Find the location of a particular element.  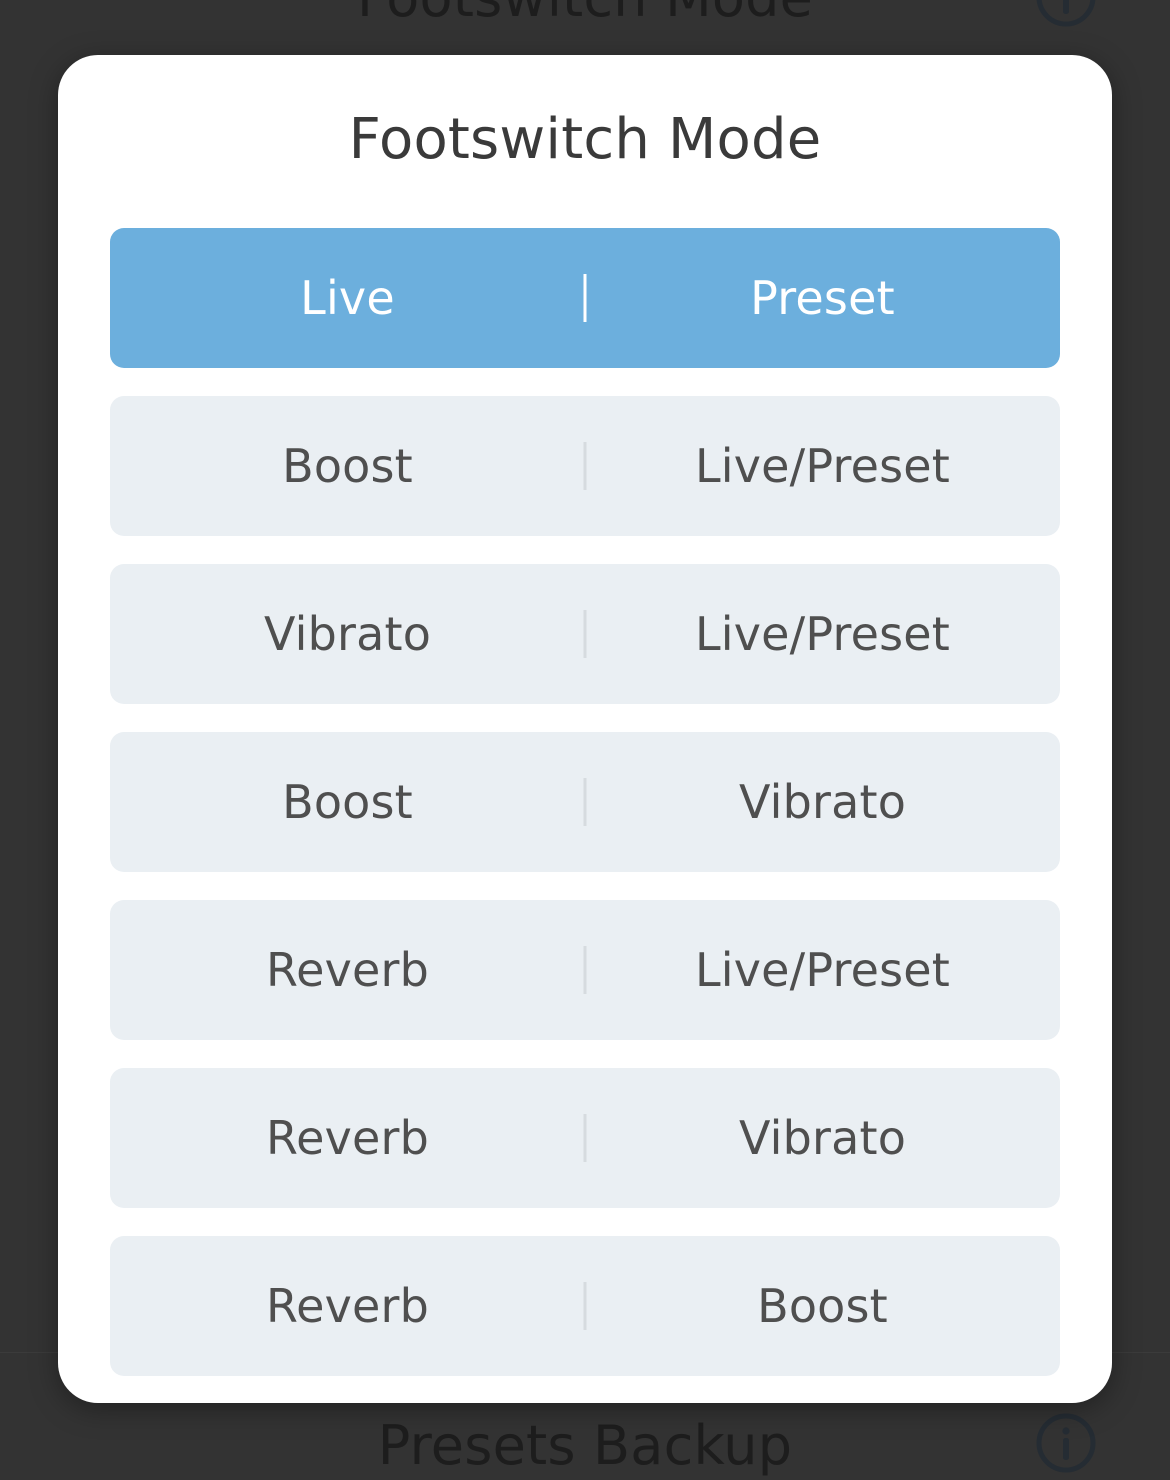

footswitch-mode-option: Reverb Boost is located at coordinates (585, 1306).